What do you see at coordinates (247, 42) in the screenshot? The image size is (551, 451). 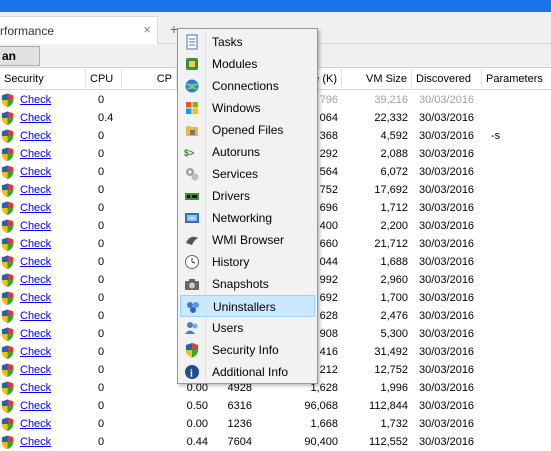 I see `menu-item-tasks: Tasks` at bounding box center [247, 42].